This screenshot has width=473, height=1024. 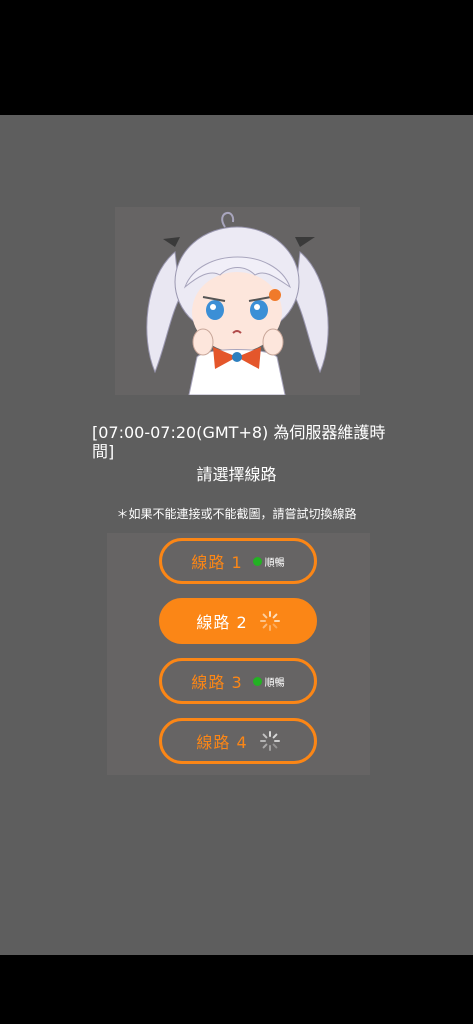 What do you see at coordinates (222, 622) in the screenshot?
I see `route-label: 線路 2` at bounding box center [222, 622].